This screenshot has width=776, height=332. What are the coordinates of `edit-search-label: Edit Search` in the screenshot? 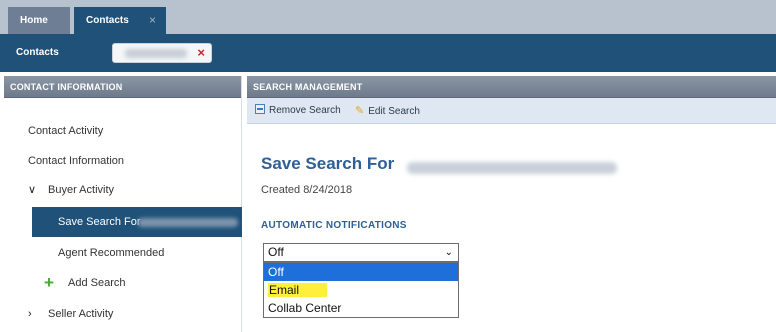 It's located at (394, 111).